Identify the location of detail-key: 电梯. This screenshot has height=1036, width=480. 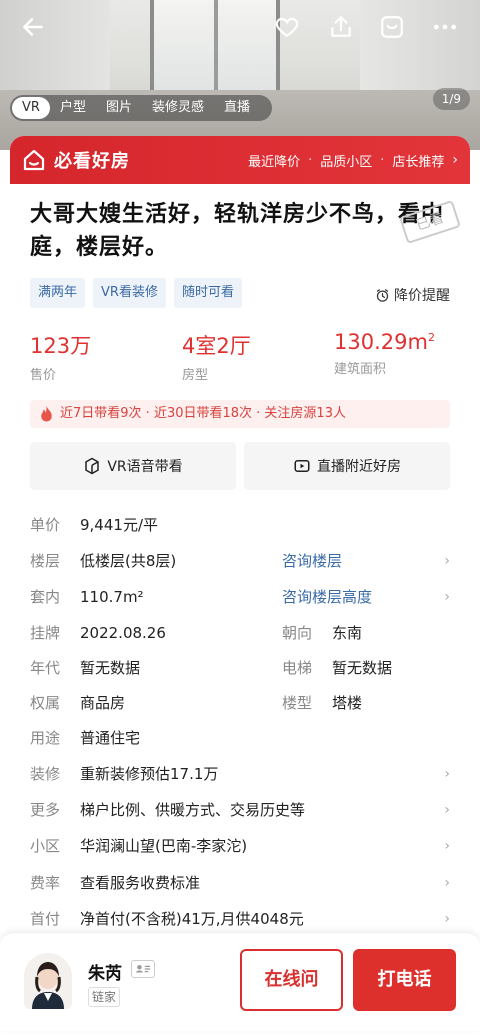
(297, 668).